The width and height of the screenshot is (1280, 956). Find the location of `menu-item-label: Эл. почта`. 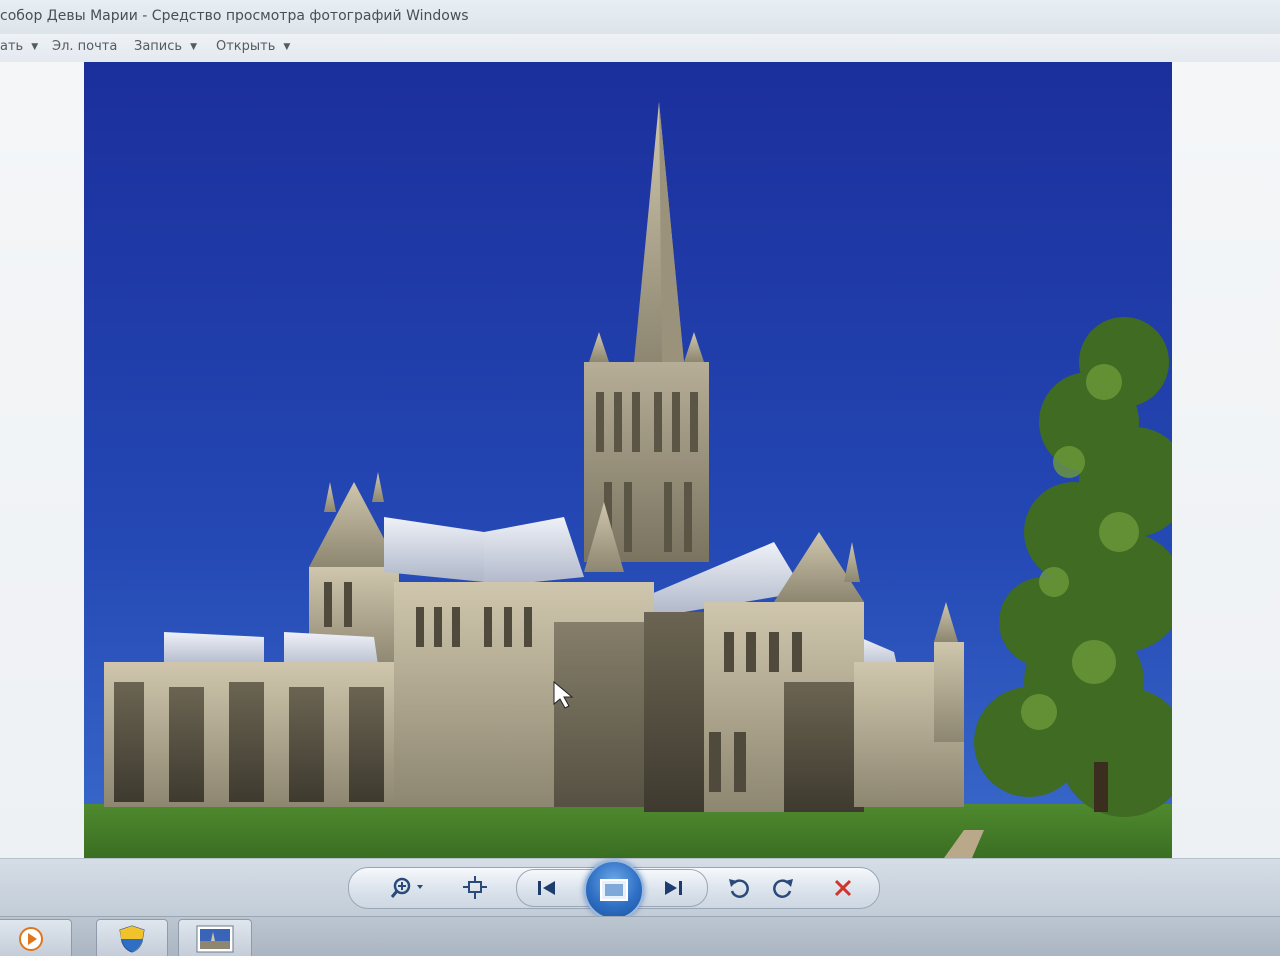

menu-item-label: Эл. почта is located at coordinates (85, 46).